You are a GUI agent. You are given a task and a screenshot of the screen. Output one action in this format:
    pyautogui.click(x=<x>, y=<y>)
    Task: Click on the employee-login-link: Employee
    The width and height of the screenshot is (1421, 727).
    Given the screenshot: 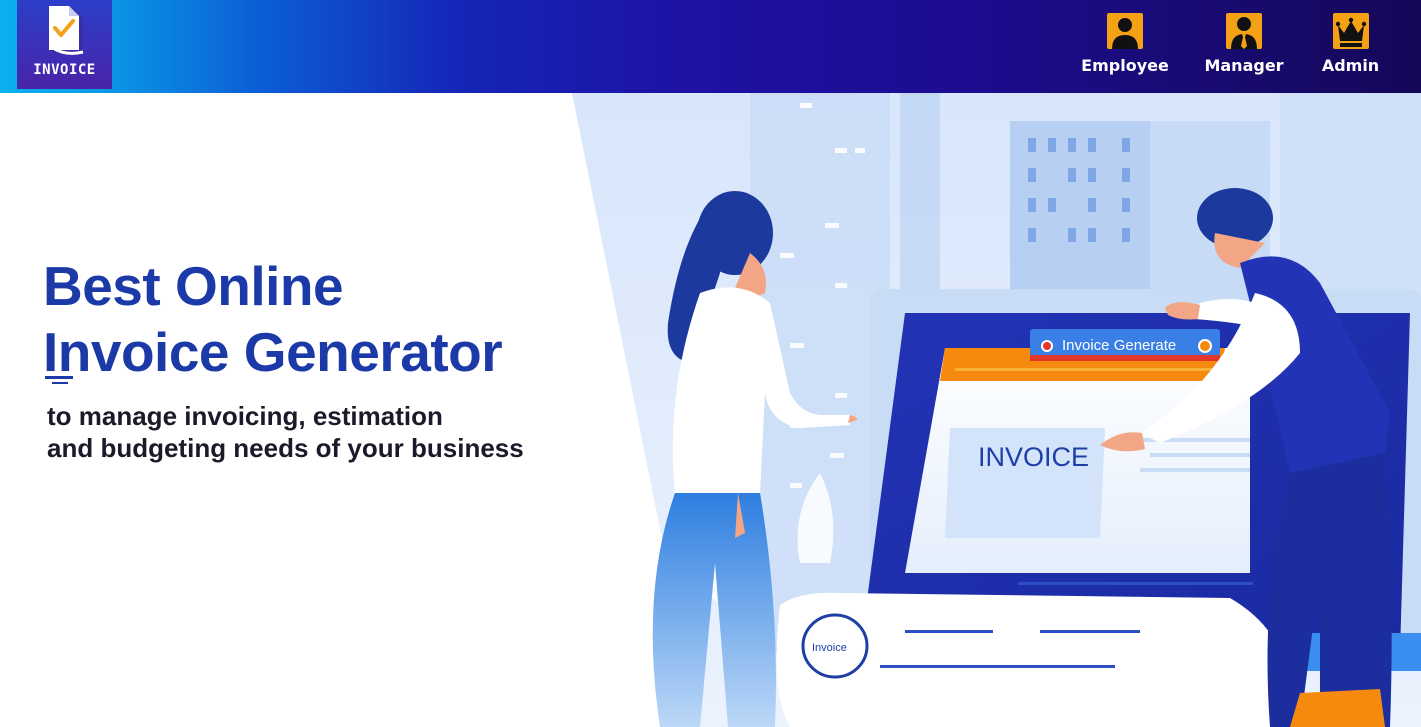 What is the action you would take?
    pyautogui.click(x=1125, y=44)
    